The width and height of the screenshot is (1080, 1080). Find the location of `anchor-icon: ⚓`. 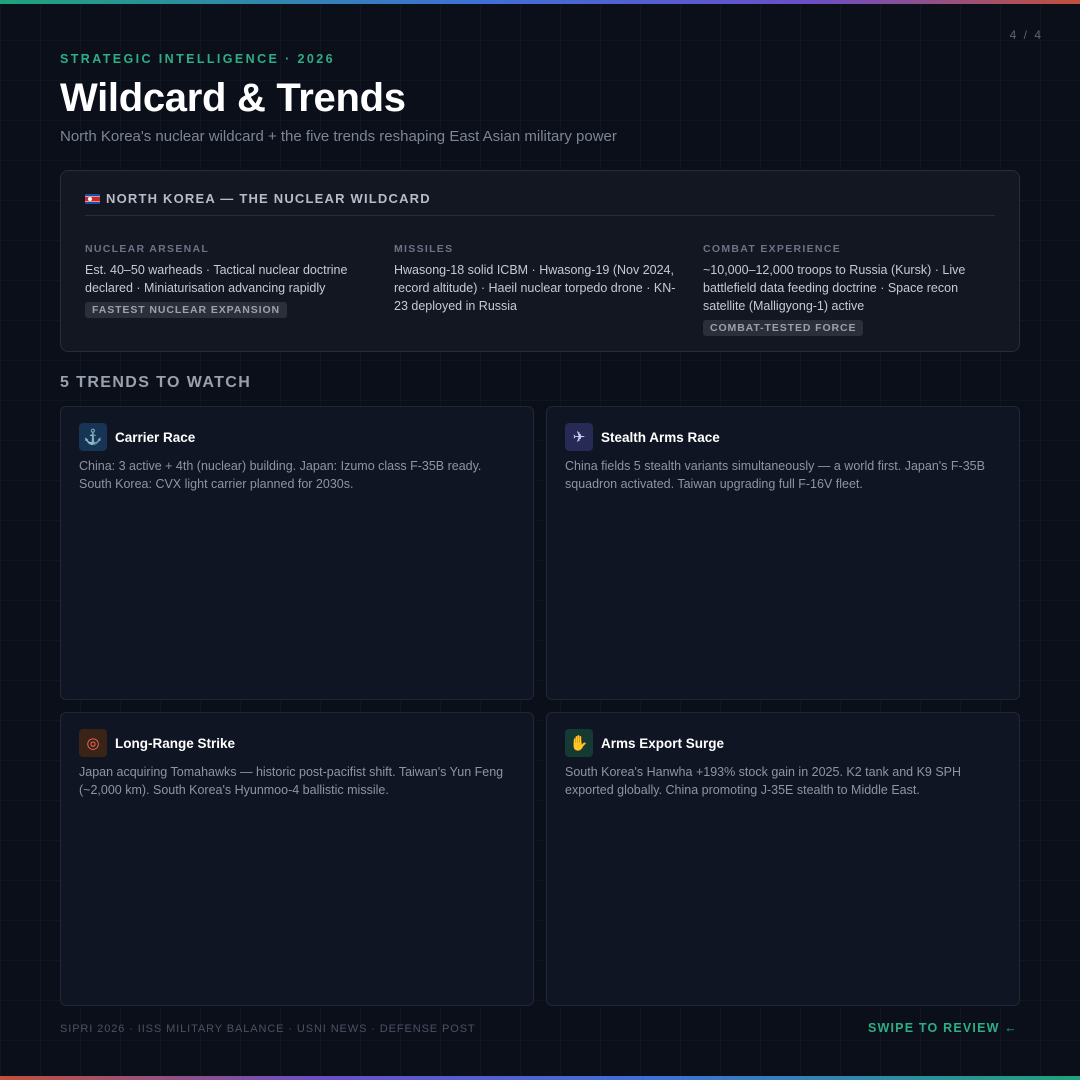

anchor-icon: ⚓ is located at coordinates (93, 437).